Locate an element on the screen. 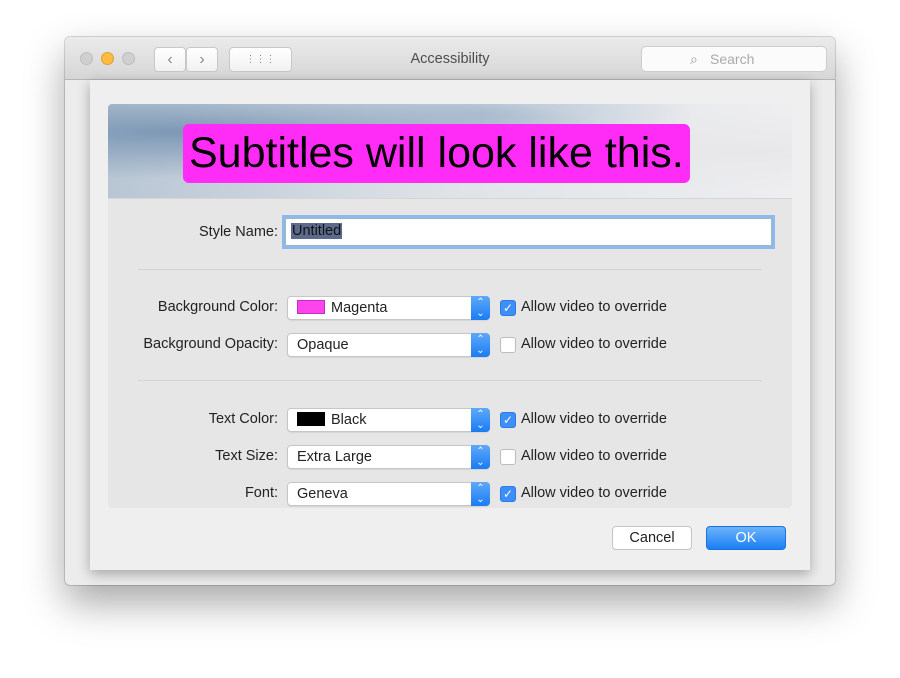 Image resolution: width=900 pixels, height=678 pixels. text-size-override-checkbox is located at coordinates (508, 457).